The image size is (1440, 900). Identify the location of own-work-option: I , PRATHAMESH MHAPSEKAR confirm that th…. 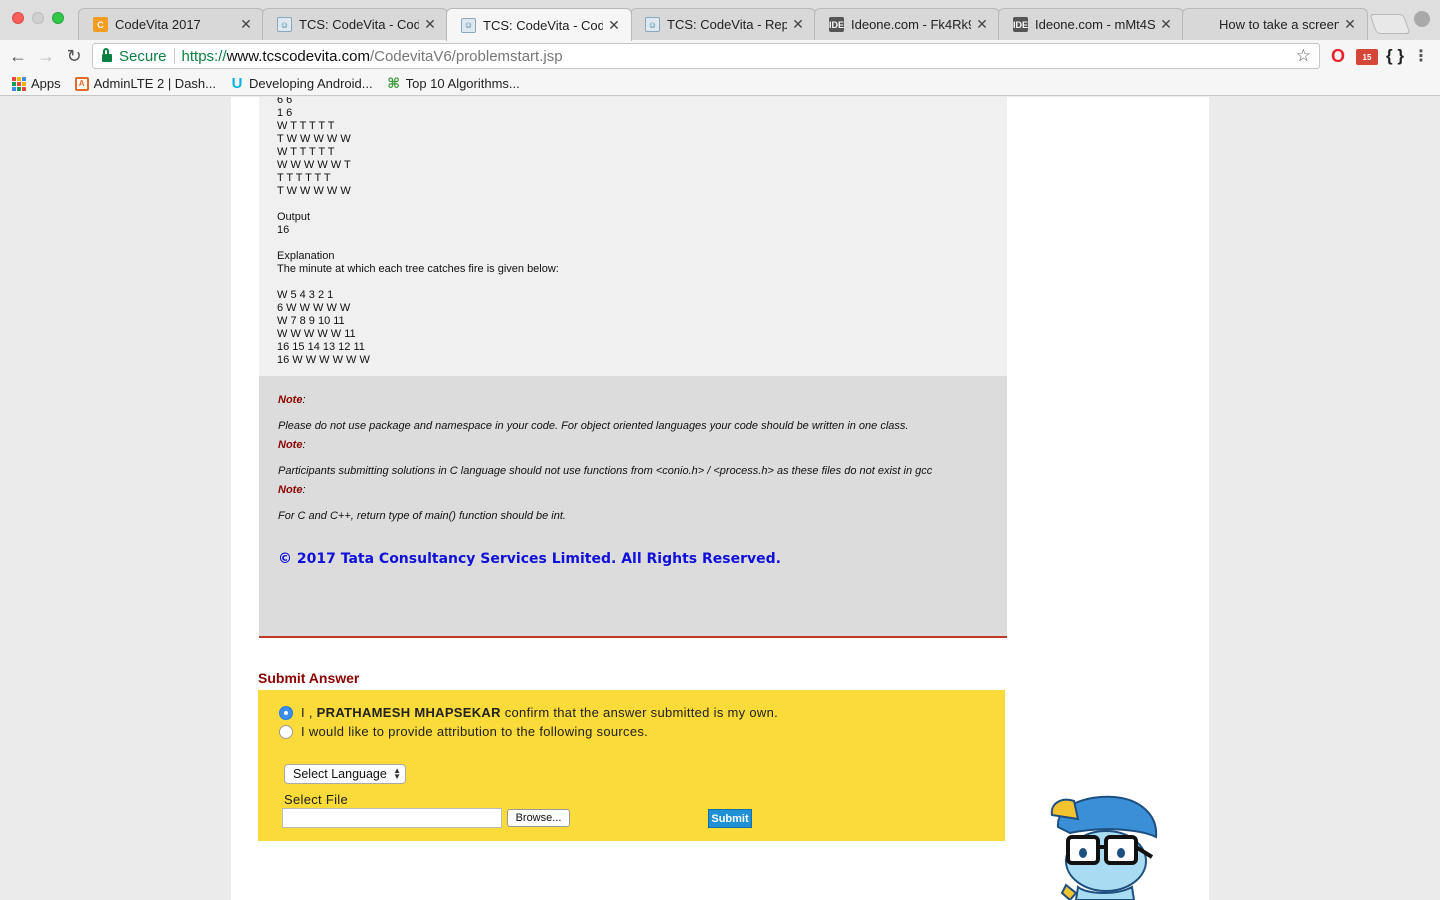
(528, 712).